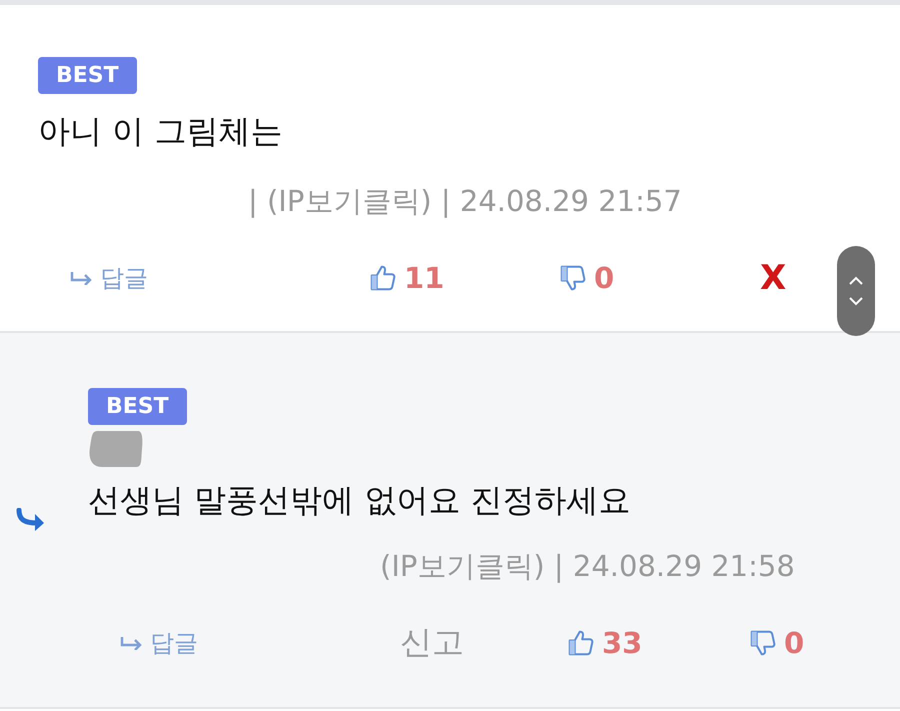 The height and width of the screenshot is (711, 900). Describe the element at coordinates (360, 500) in the screenshot. I see `comment-text: 선생님 말풍선밖에 없어요 진정하세요` at that location.